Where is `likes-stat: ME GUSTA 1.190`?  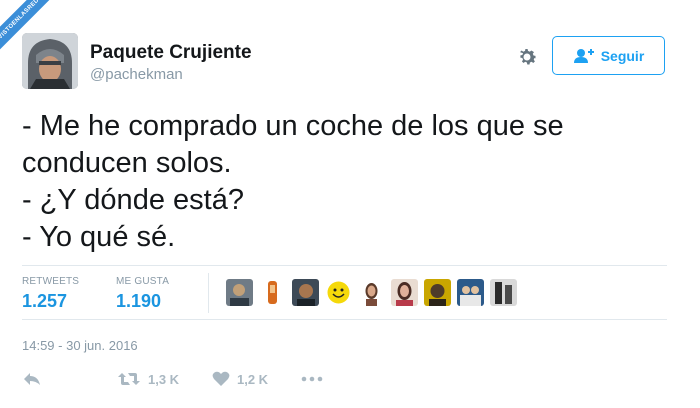
likes-stat: ME GUSTA 1.190 is located at coordinates (142, 294).